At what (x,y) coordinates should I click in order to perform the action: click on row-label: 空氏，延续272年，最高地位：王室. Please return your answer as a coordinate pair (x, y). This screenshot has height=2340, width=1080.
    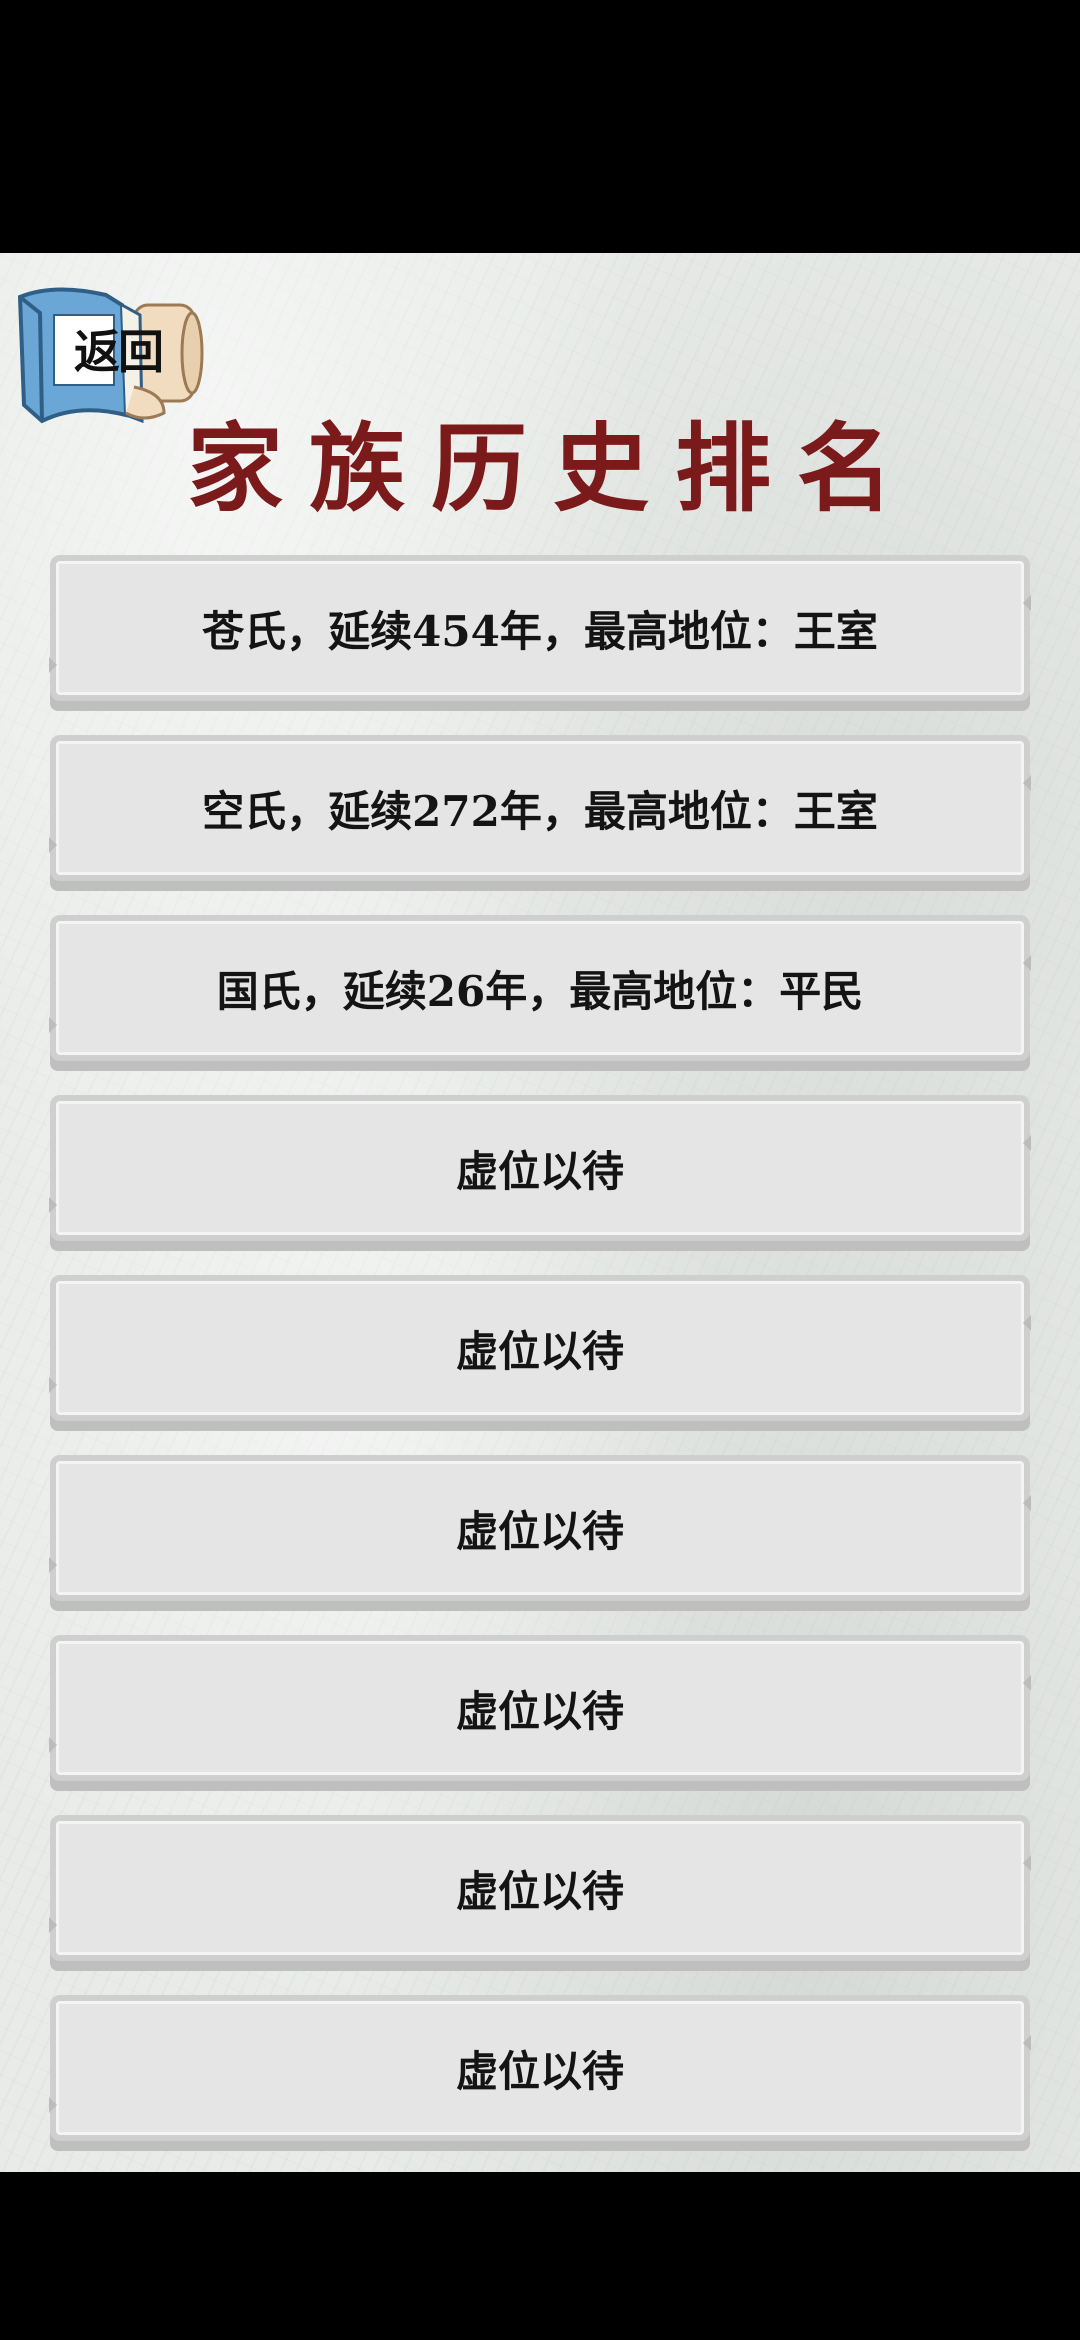
    Looking at the image, I should click on (540, 811).